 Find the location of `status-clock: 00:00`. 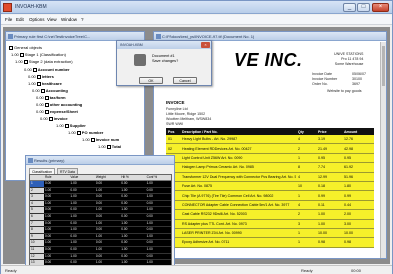

status-clock: 00:00 is located at coordinates (356, 270).